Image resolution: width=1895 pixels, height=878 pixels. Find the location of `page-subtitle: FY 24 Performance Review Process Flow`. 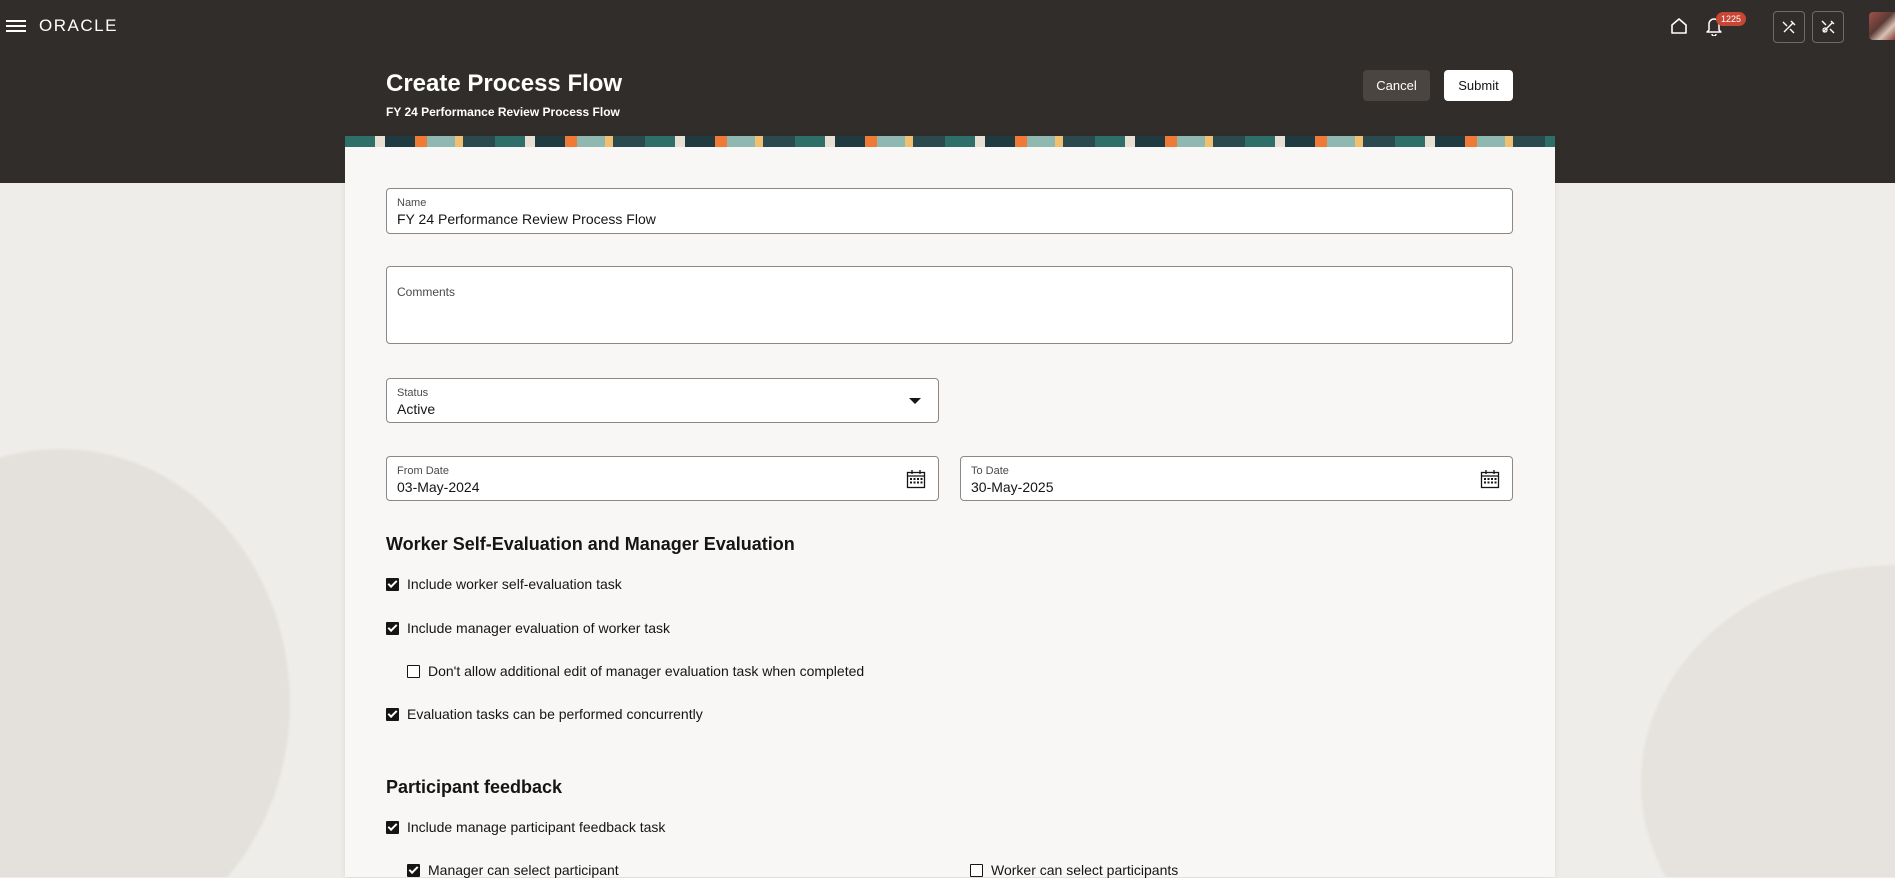

page-subtitle: FY 24 Performance Review Process Flow is located at coordinates (503, 112).